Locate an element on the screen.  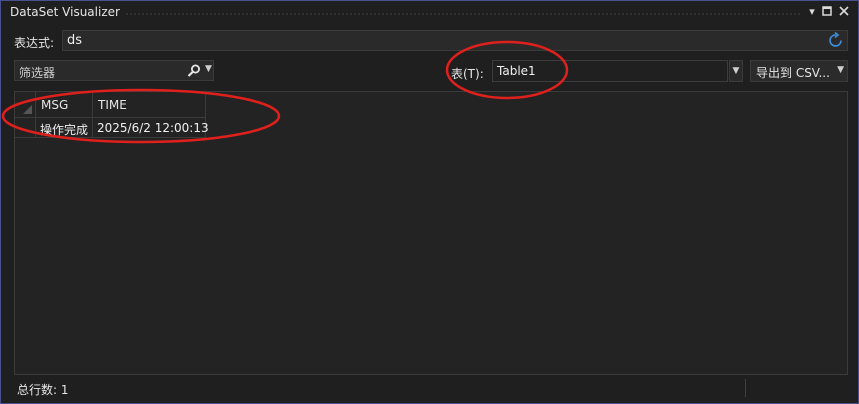
title-bar: DataSet Visualizer ▾ is located at coordinates (429, 13).